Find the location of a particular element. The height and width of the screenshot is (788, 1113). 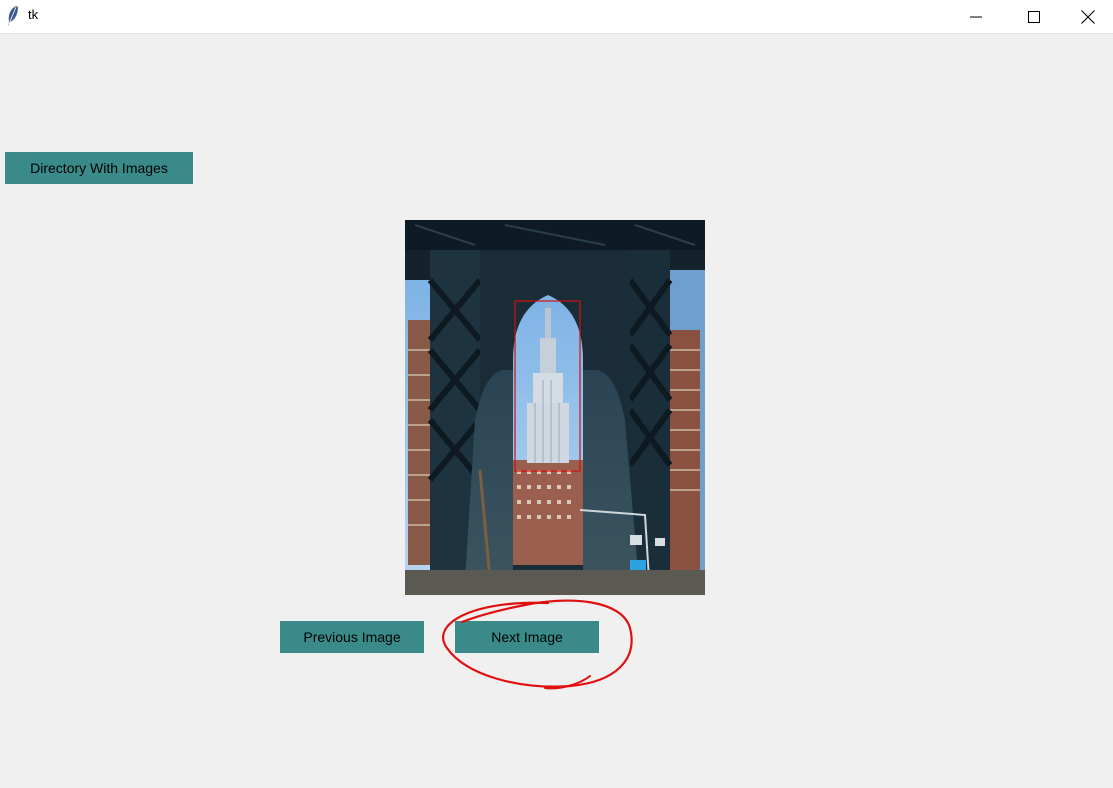

maximize-button is located at coordinates (1034, 16).